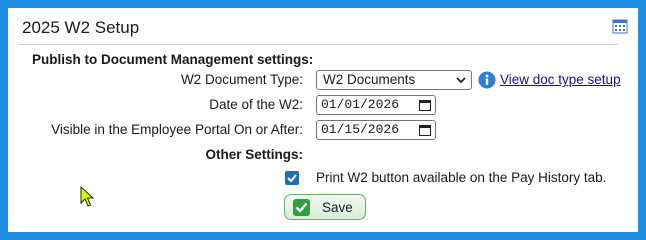  I want to click on page-title: 2025 W2 Setup, so click(81, 27).